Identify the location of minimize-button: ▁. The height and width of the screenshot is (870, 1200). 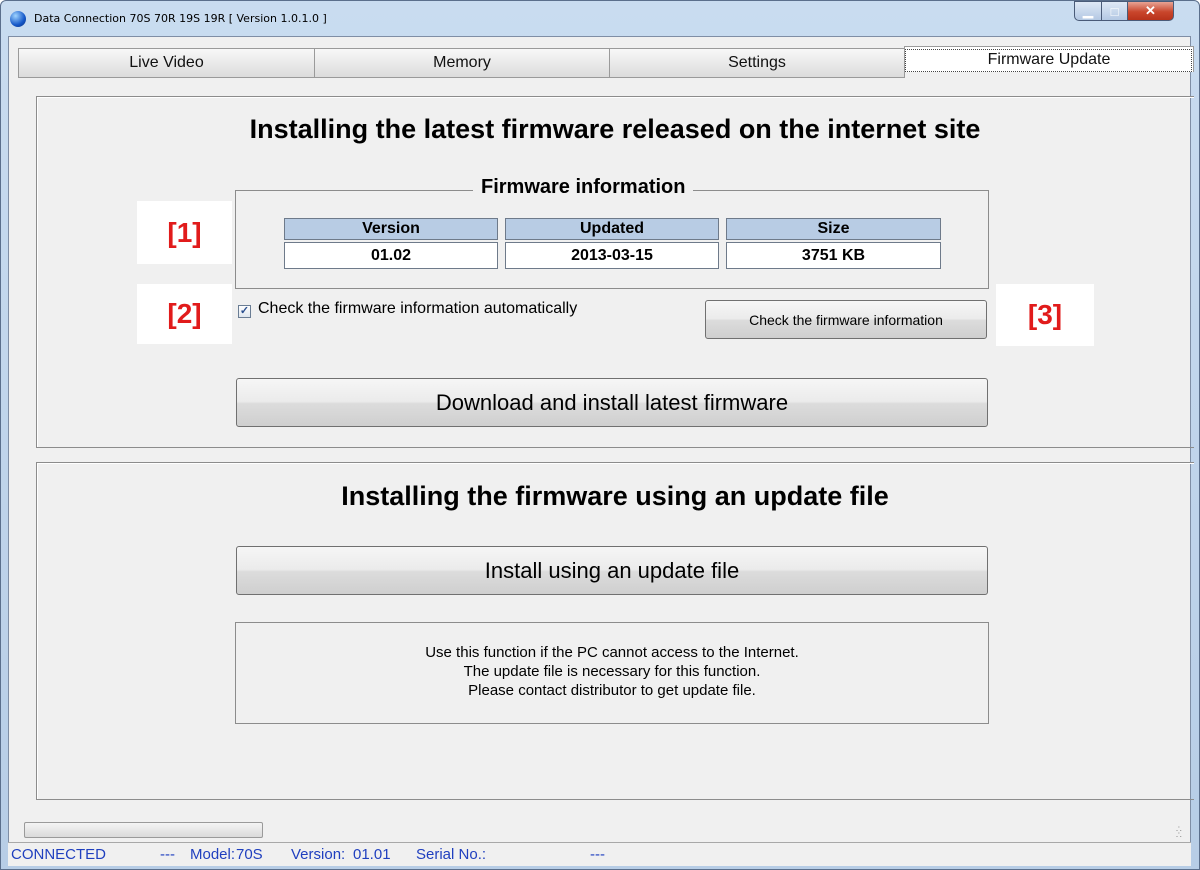
(1088, 11).